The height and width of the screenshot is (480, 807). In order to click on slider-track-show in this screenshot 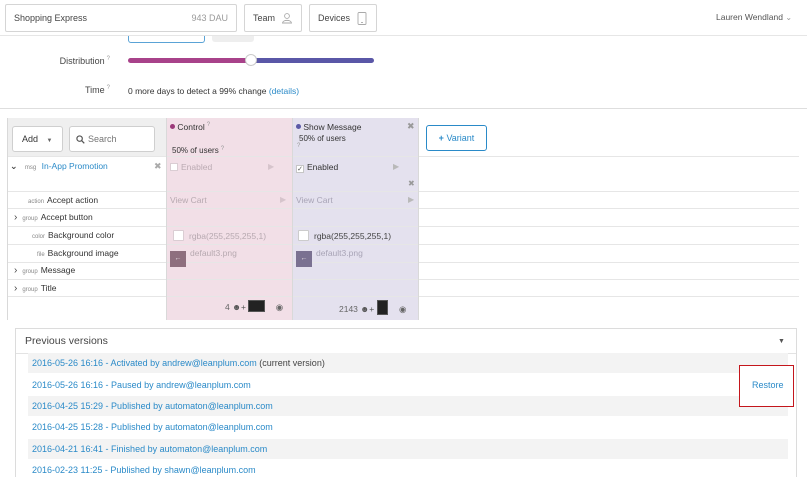, I will do `click(313, 60)`.